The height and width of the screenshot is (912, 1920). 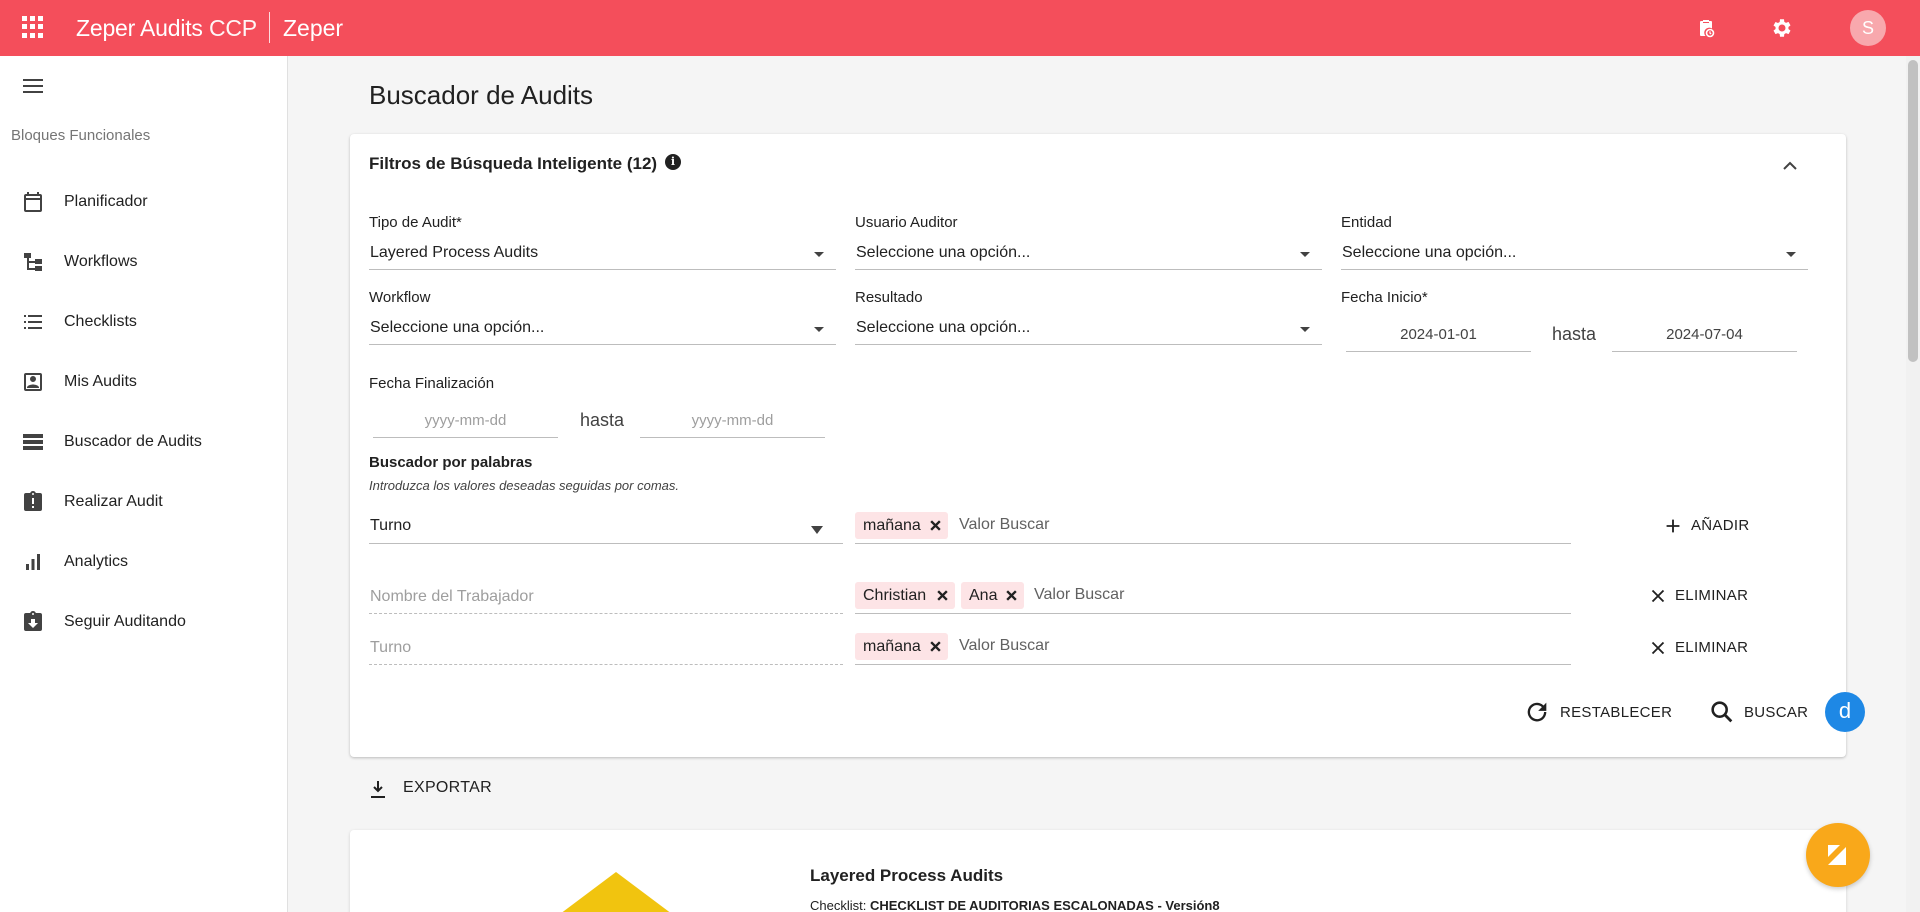 What do you see at coordinates (606, 648) in the screenshot?
I see `keyword-field-text: Turno` at bounding box center [606, 648].